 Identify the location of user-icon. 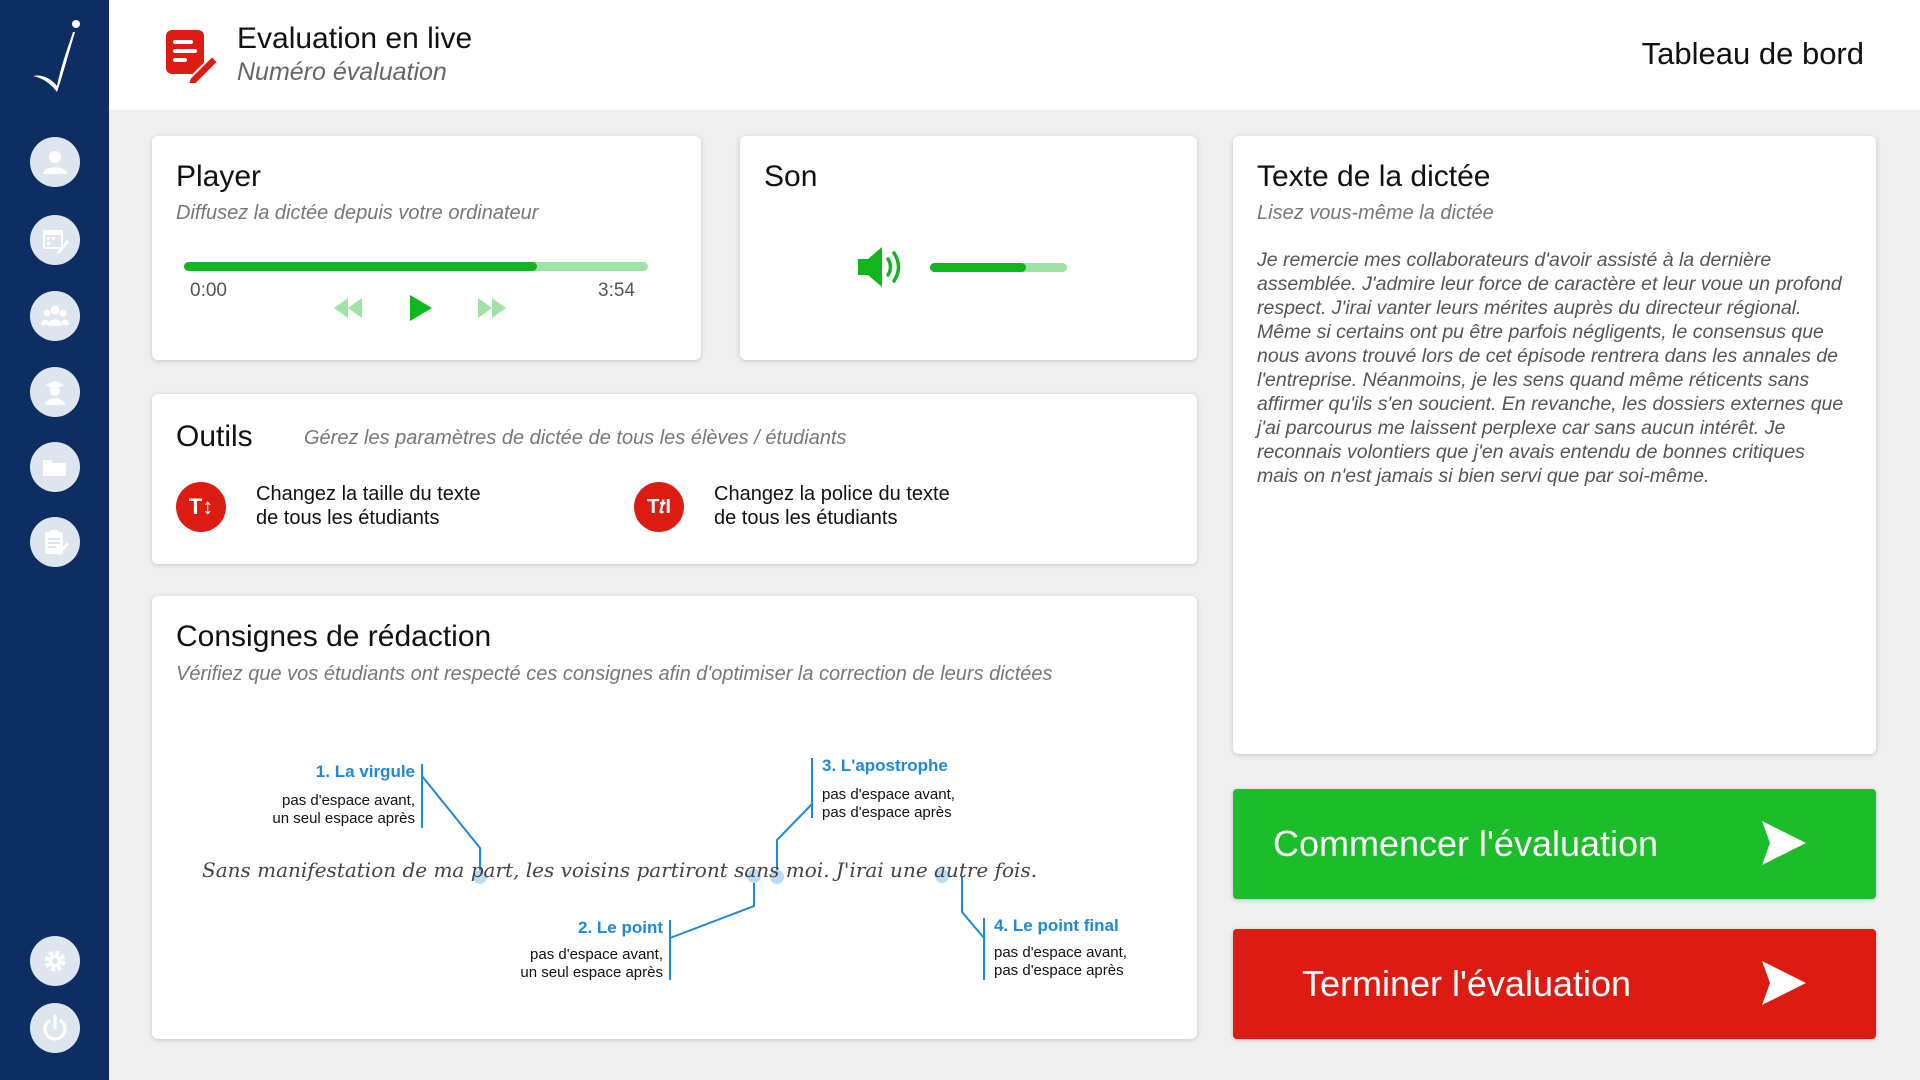
(55, 162).